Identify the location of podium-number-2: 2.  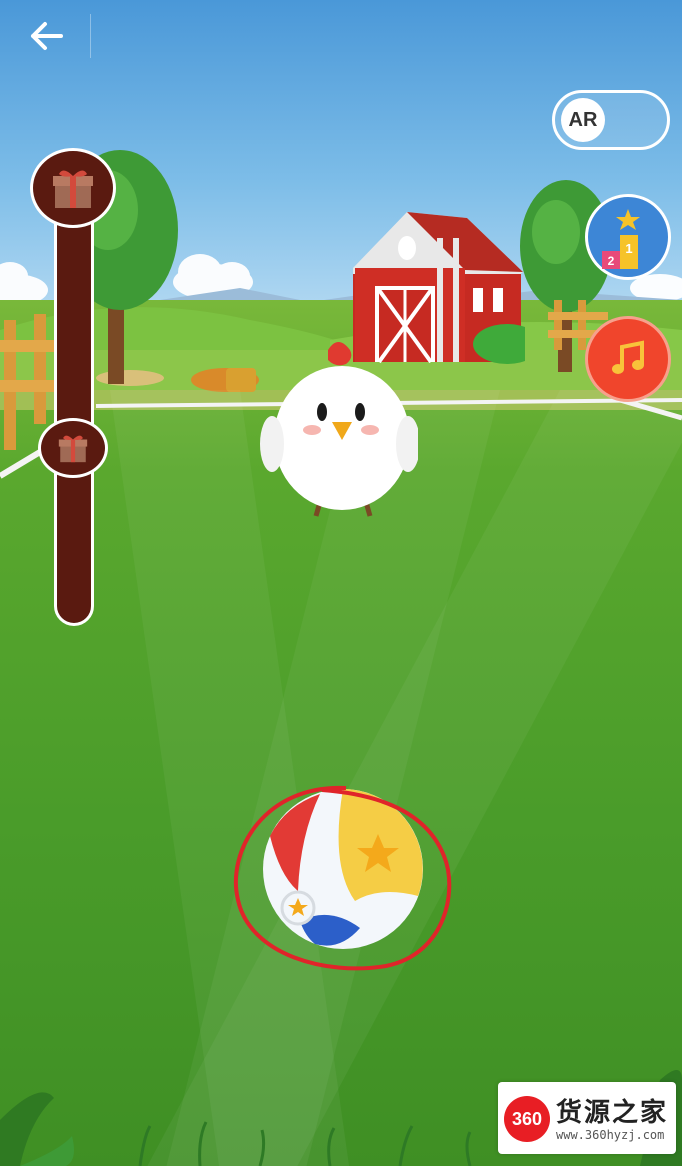
(611, 261).